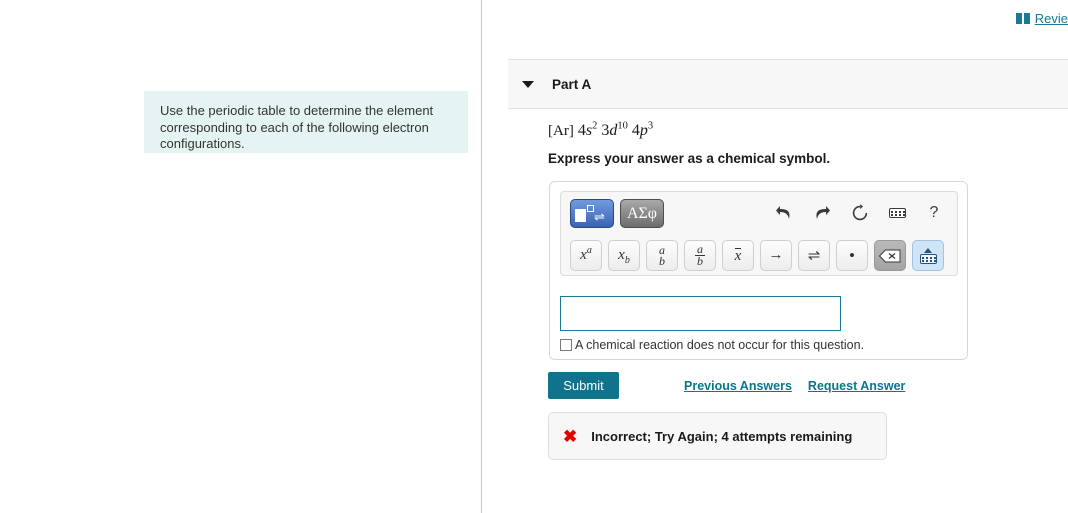 The image size is (1068, 513). What do you see at coordinates (890, 255) in the screenshot?
I see `backspace-button` at bounding box center [890, 255].